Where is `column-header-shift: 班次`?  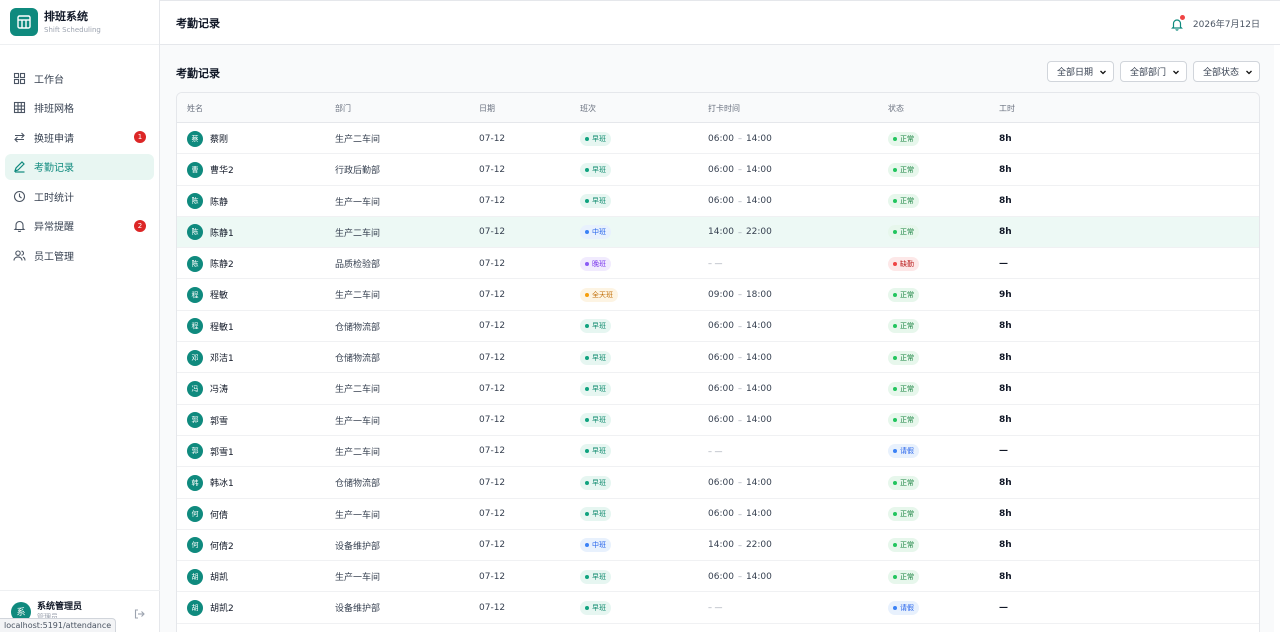
column-header-shift: 班次 is located at coordinates (588, 108).